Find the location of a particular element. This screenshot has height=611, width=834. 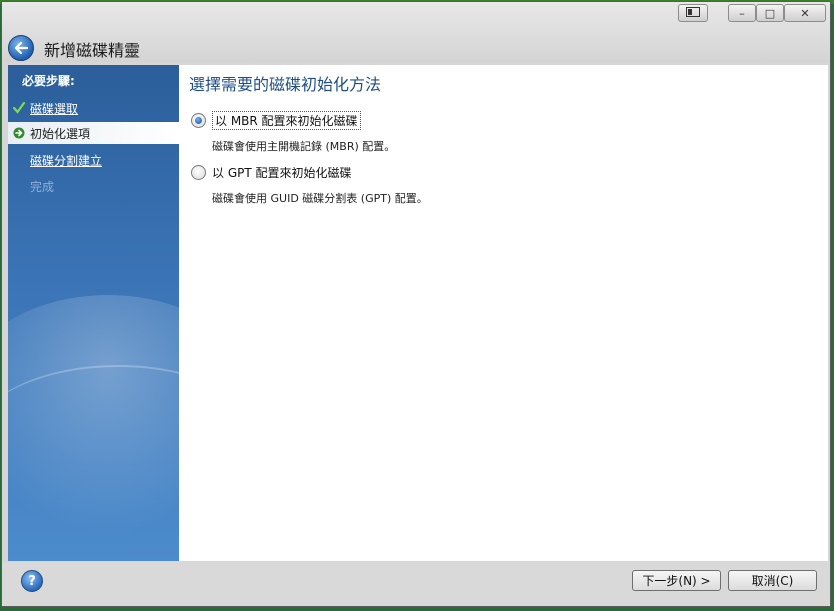

mbr-option: 以 MBR 配置來初始化磁碟 is located at coordinates (276, 120).